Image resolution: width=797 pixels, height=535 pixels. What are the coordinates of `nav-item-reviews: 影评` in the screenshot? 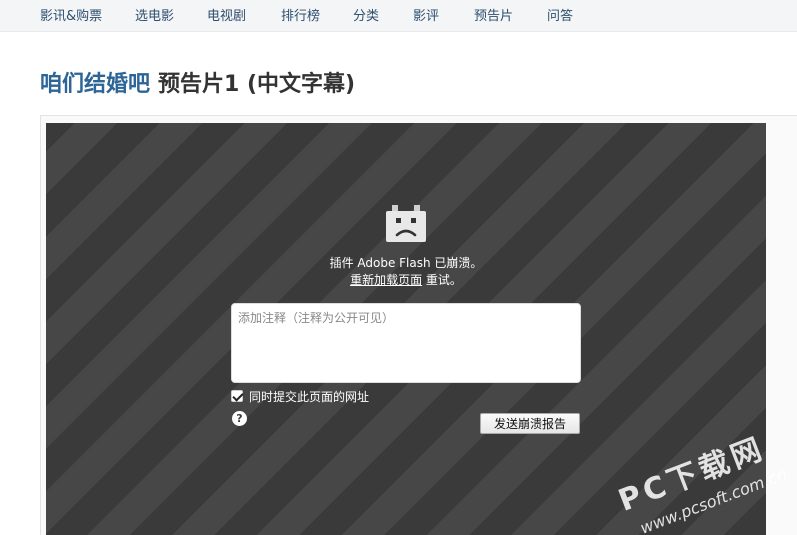 It's located at (426, 14).